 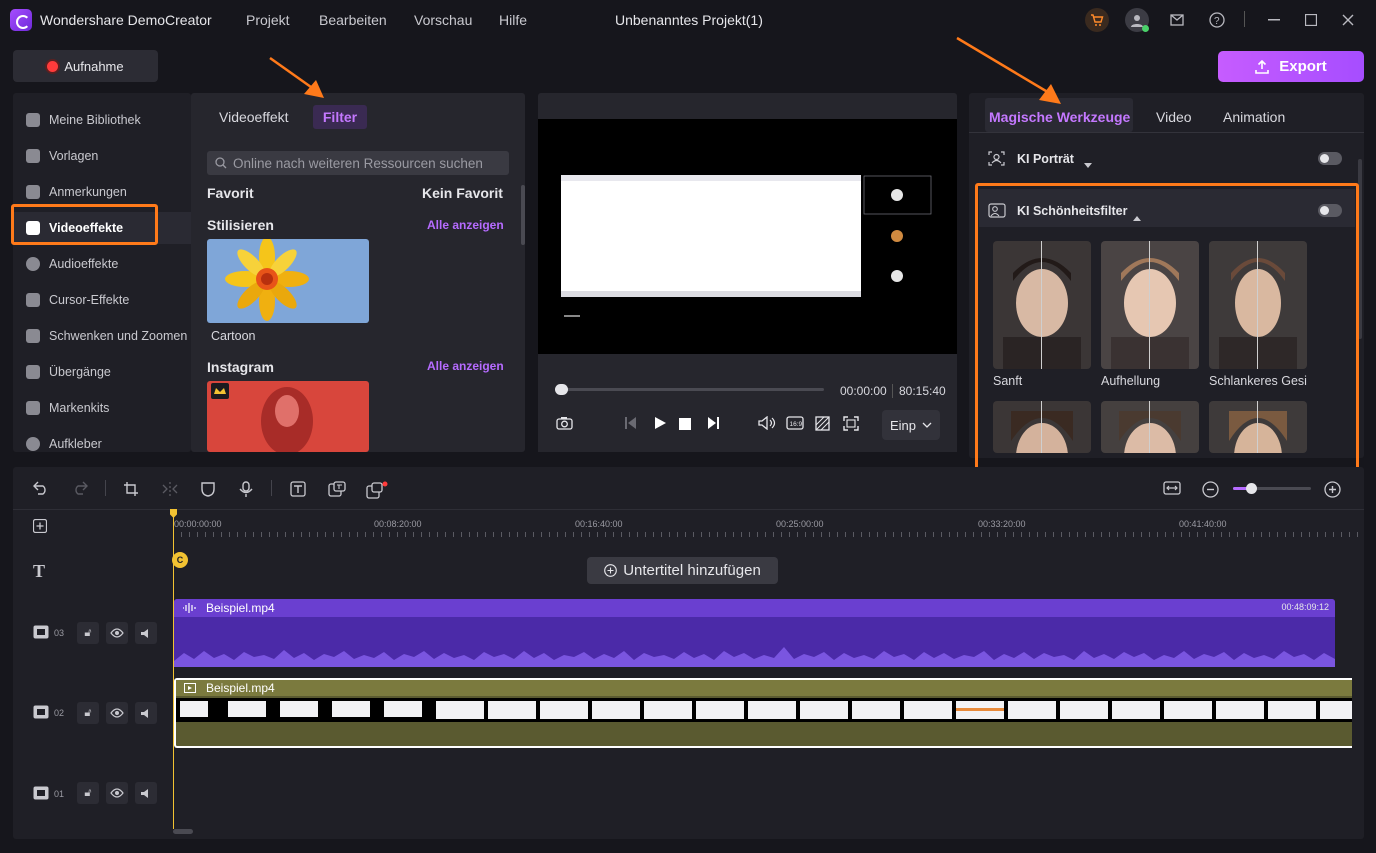 I want to click on add-subtitle-button: Untertitel hinzufügen, so click(x=682, y=570).